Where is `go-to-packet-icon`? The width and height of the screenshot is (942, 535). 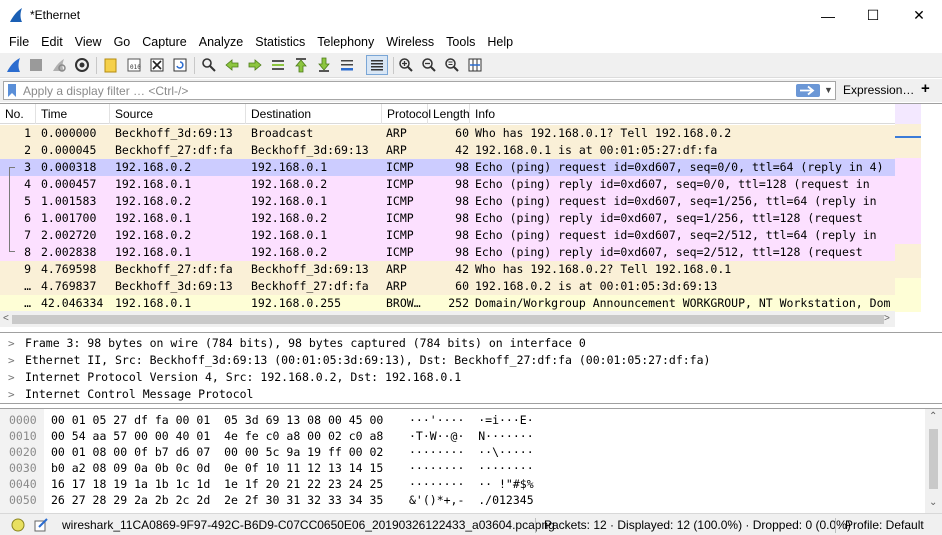
go-to-packet-icon is located at coordinates (278, 65).